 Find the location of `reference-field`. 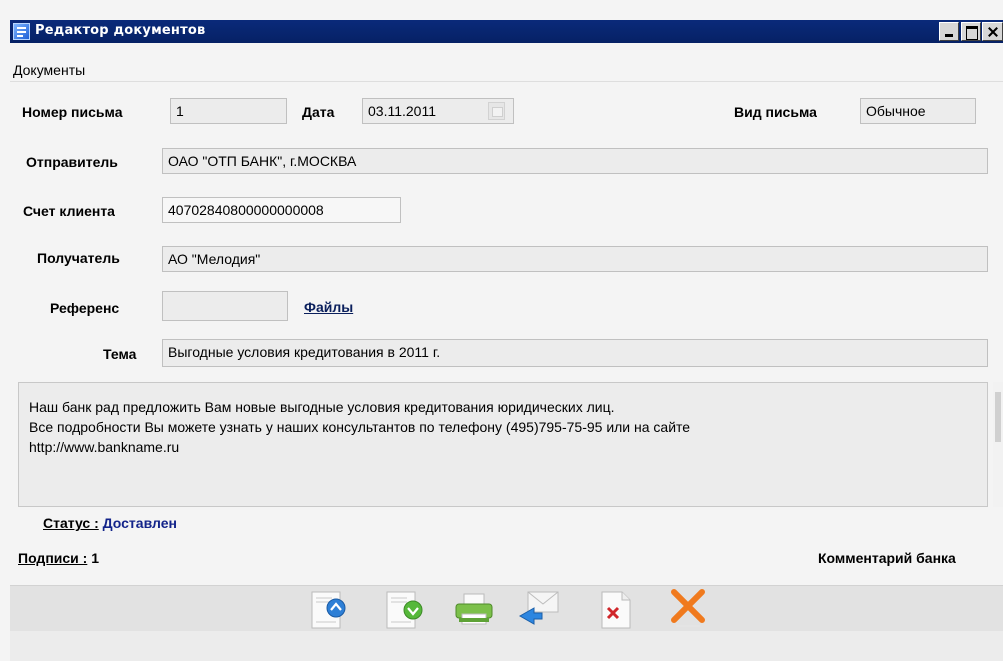

reference-field is located at coordinates (225, 306).